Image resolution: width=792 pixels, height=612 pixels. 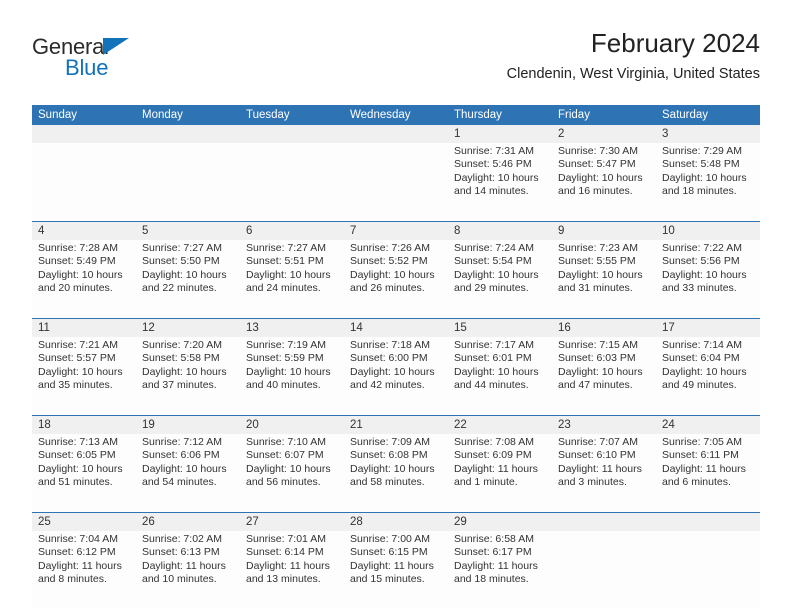 I want to click on day-number: 27, so click(x=292, y=521).